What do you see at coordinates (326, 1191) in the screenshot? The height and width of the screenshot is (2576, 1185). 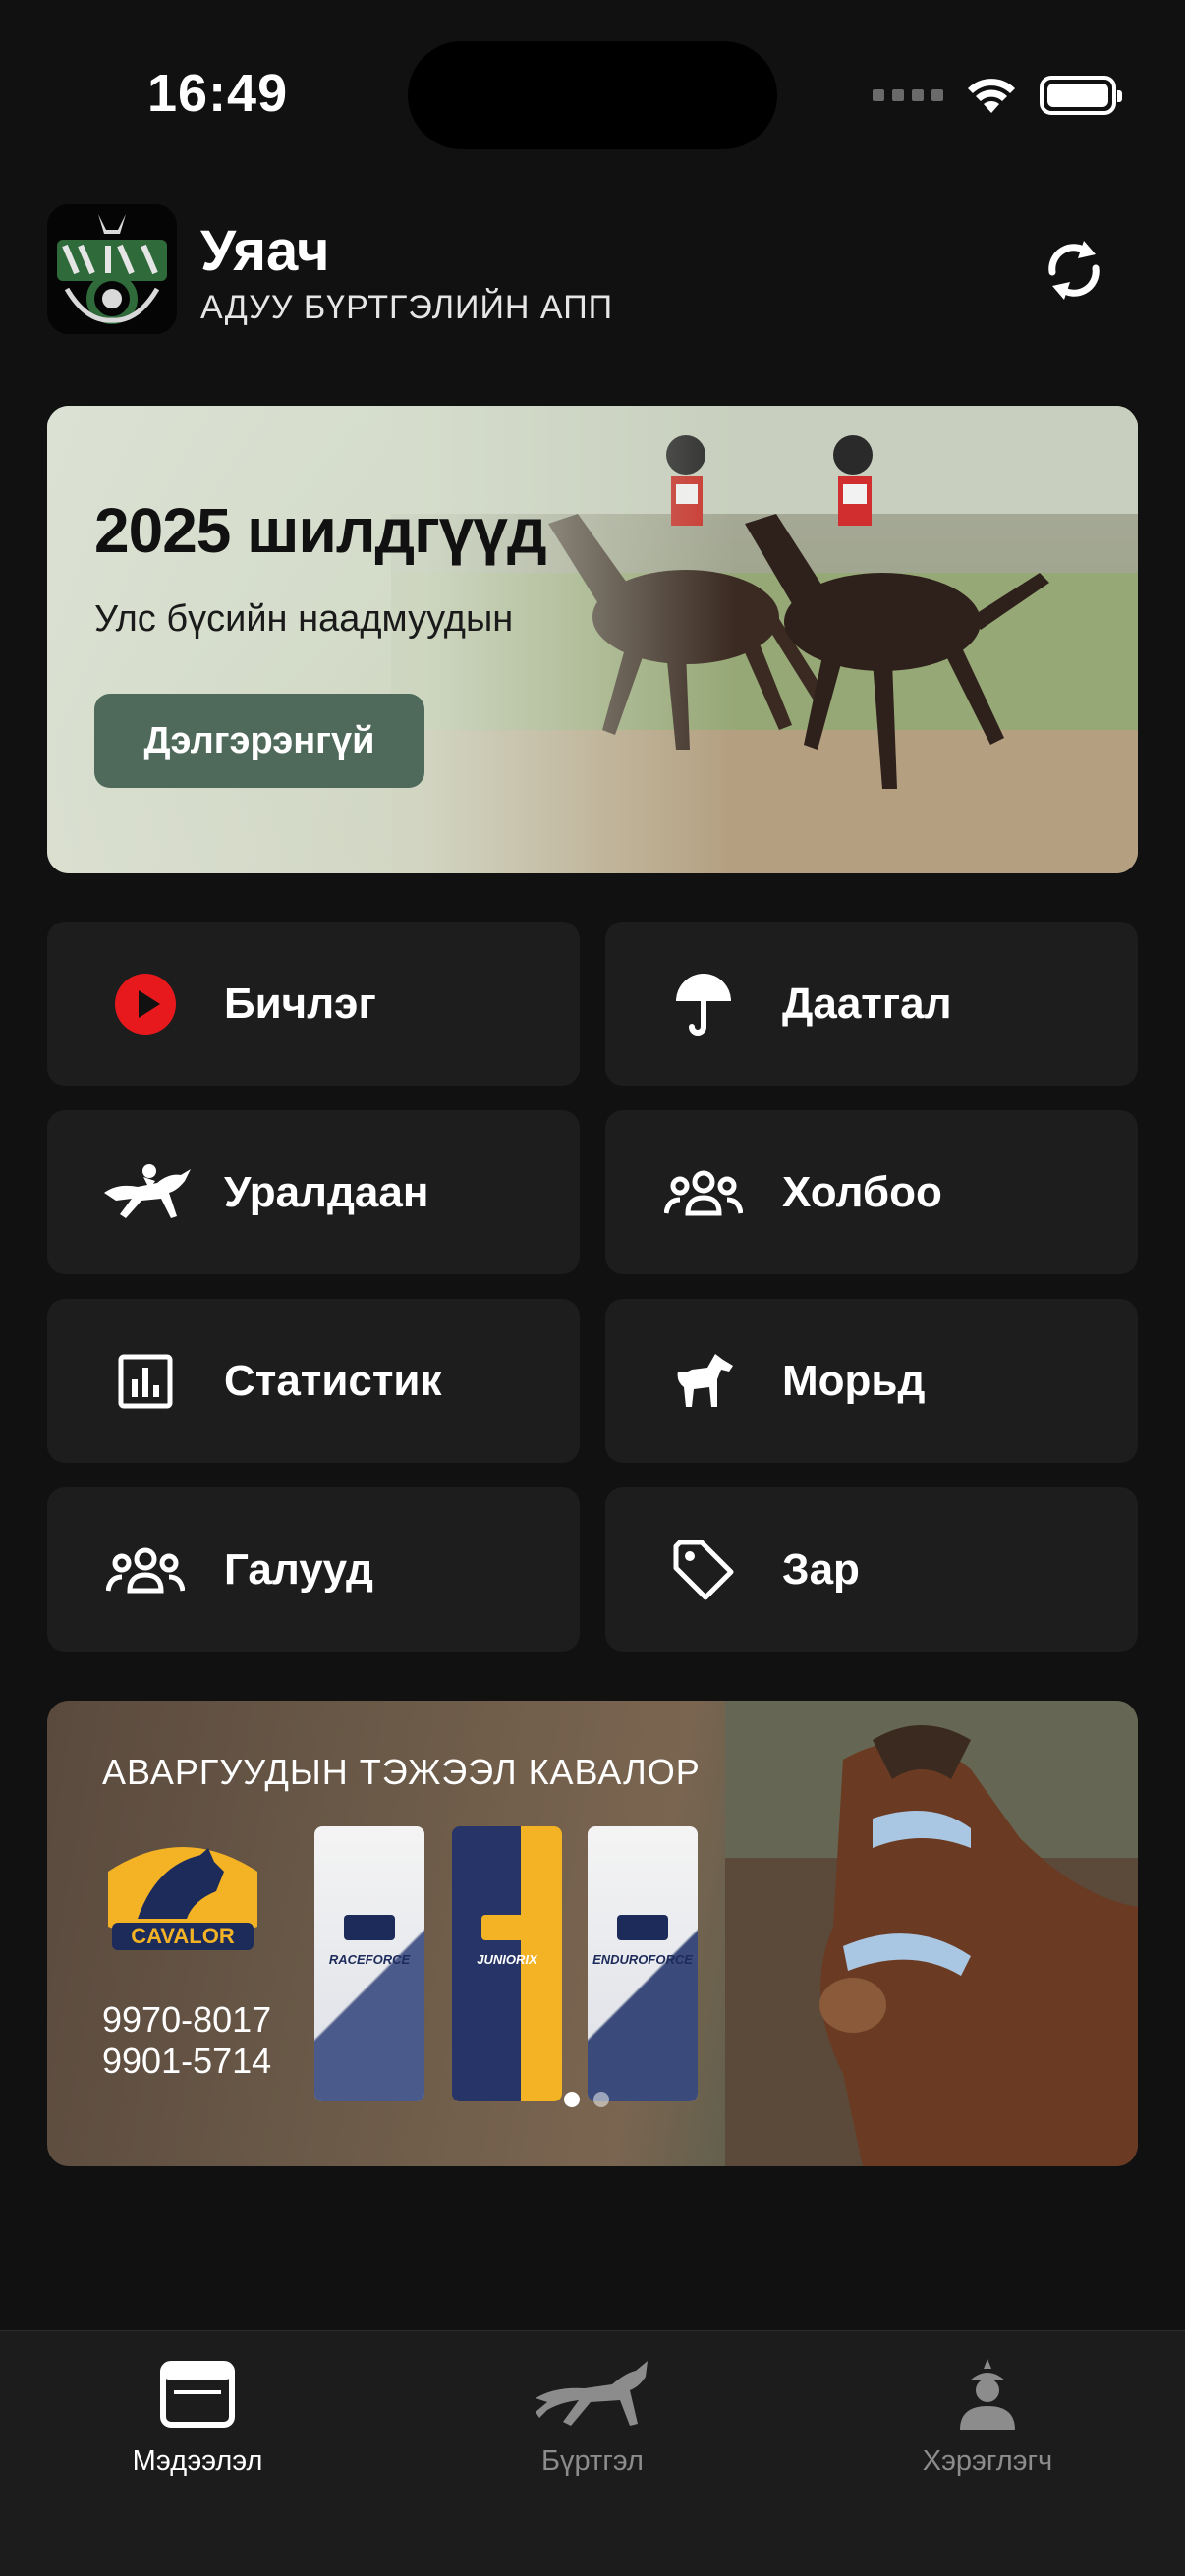 I see `tile-label: Уралдаан` at bounding box center [326, 1191].